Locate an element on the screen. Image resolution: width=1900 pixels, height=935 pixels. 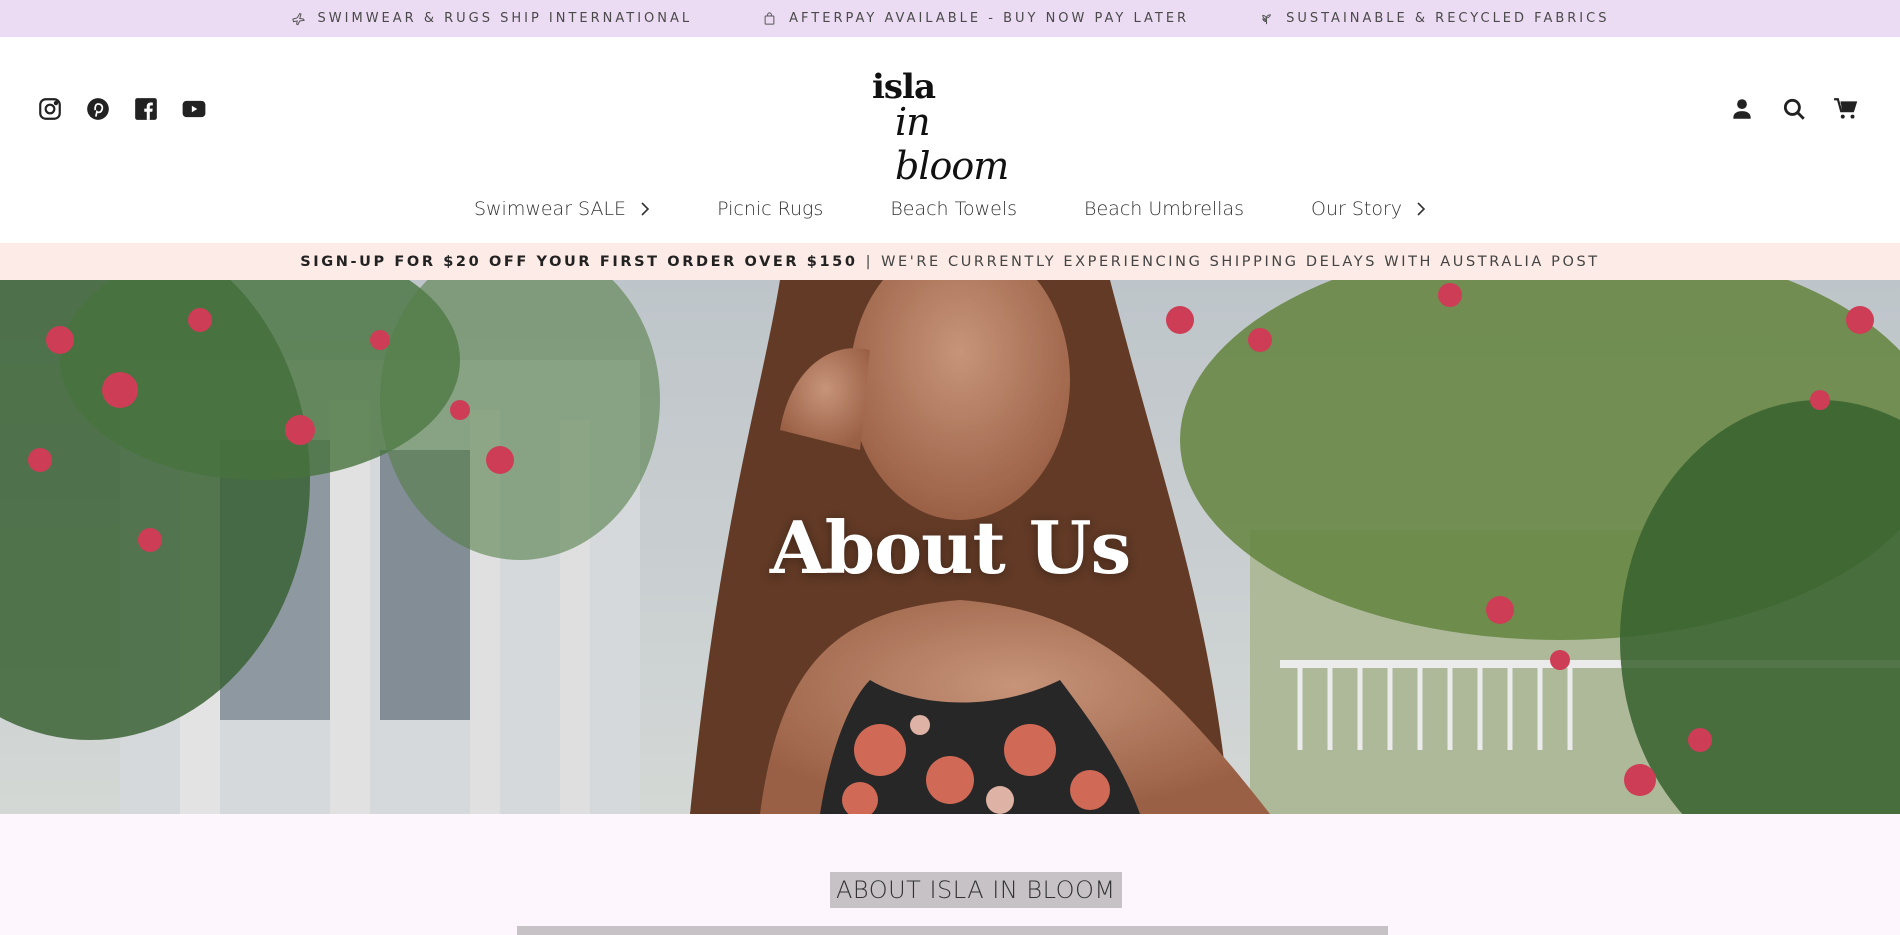
youtube-icon is located at coordinates (194, 109).